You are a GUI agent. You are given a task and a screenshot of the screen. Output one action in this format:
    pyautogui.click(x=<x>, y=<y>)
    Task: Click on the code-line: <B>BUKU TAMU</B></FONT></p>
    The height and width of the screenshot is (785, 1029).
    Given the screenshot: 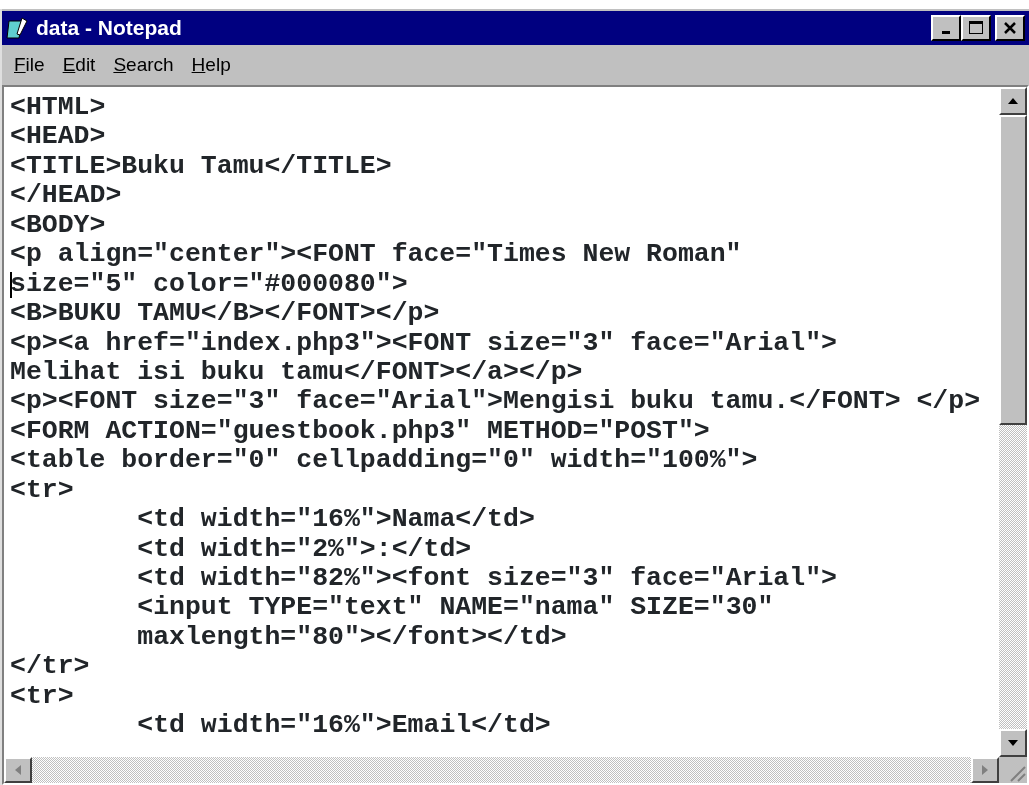 What is the action you would take?
    pyautogui.click(x=225, y=313)
    